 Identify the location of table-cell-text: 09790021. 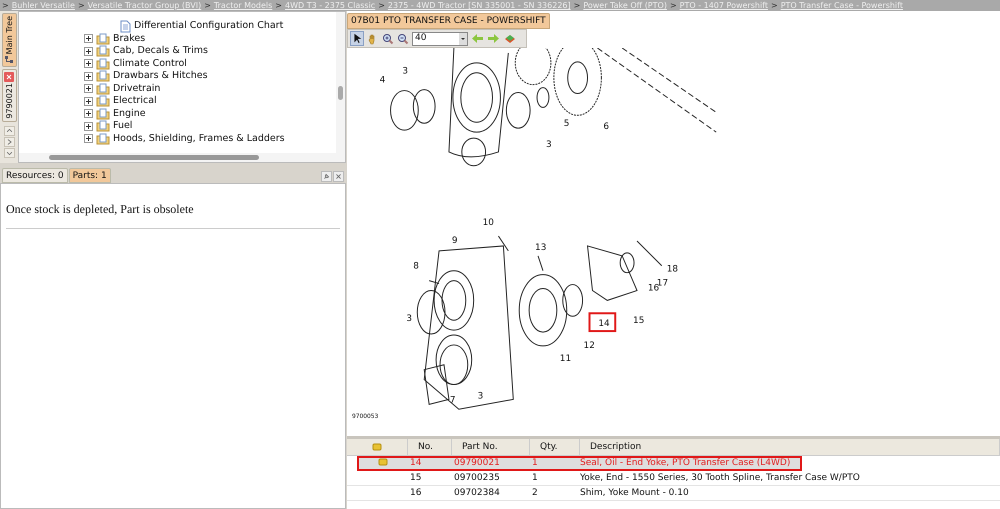
(477, 463).